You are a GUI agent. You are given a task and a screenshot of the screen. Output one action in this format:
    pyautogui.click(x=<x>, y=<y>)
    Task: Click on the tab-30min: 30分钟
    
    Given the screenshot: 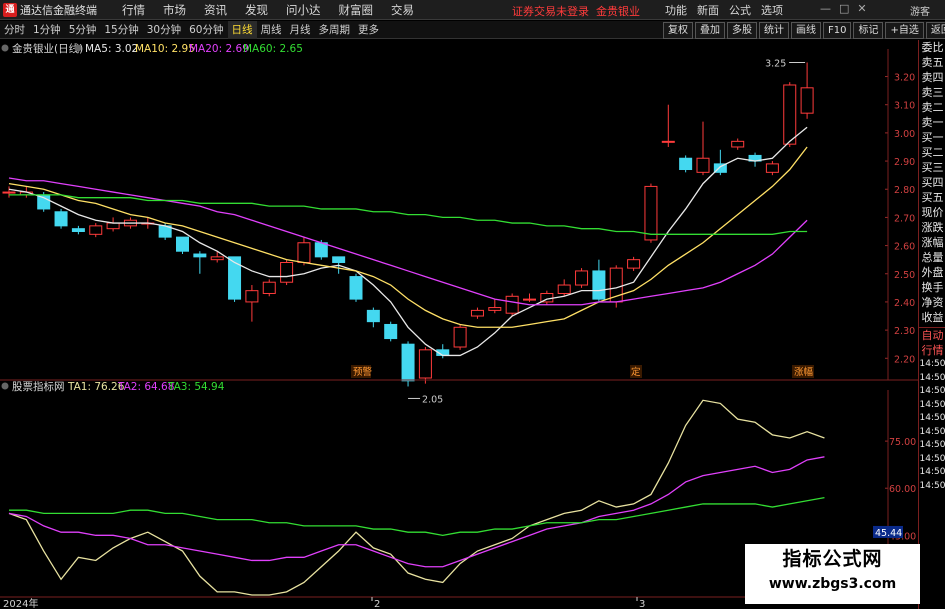 What is the action you would take?
    pyautogui.click(x=164, y=30)
    